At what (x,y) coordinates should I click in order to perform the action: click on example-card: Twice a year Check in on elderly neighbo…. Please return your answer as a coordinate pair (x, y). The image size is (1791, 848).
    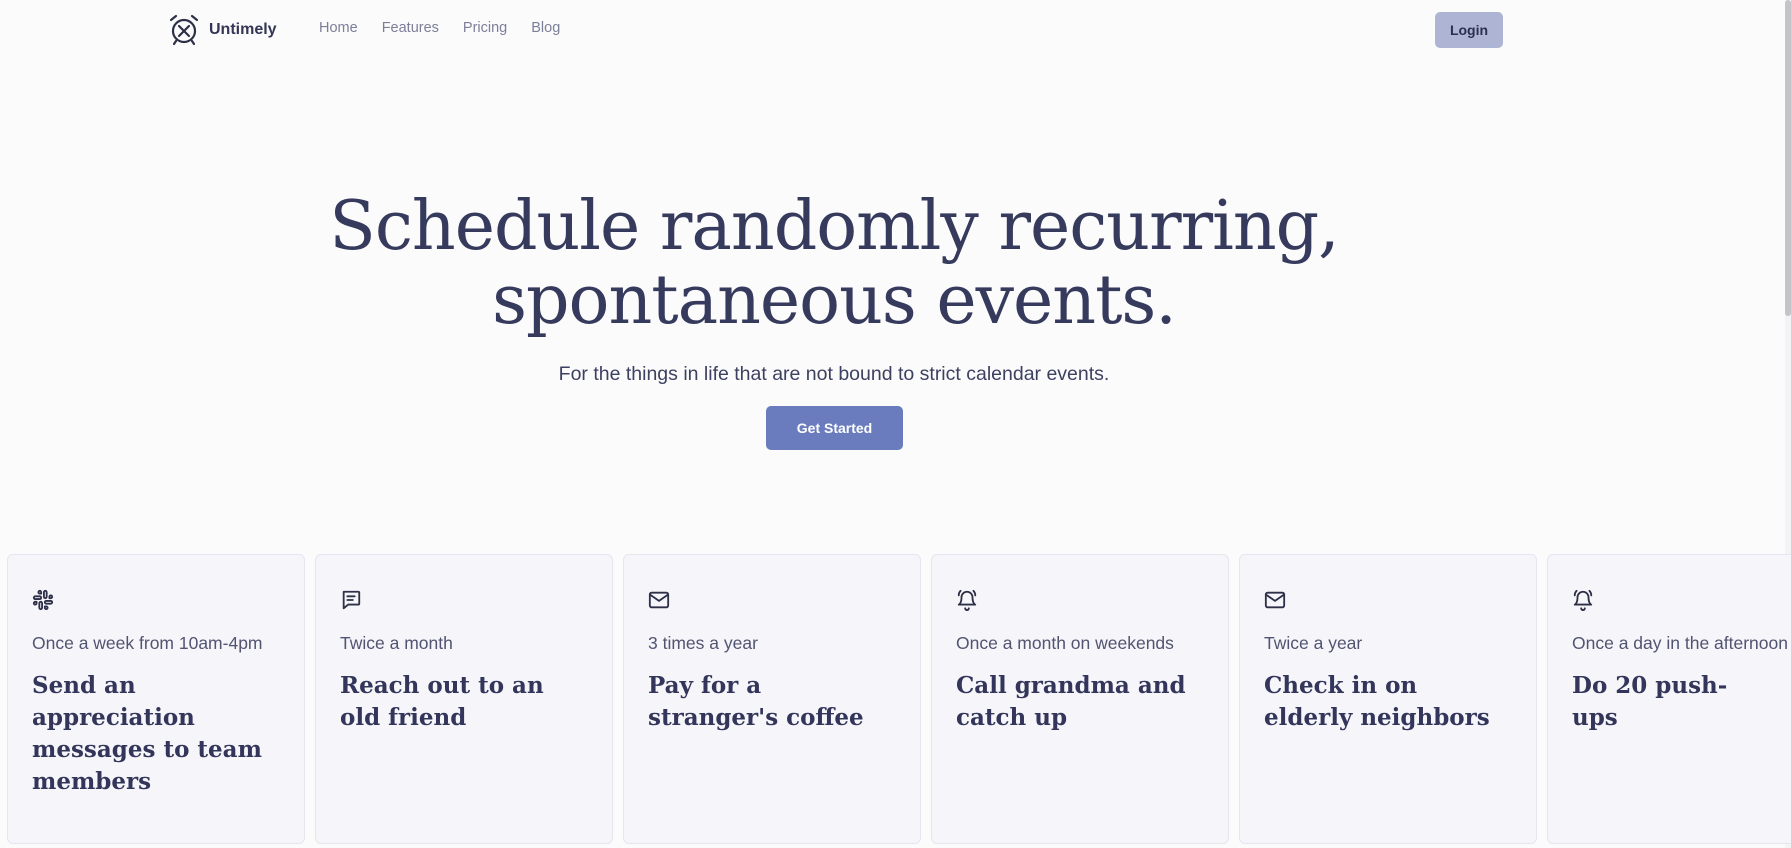
    Looking at the image, I should click on (1388, 699).